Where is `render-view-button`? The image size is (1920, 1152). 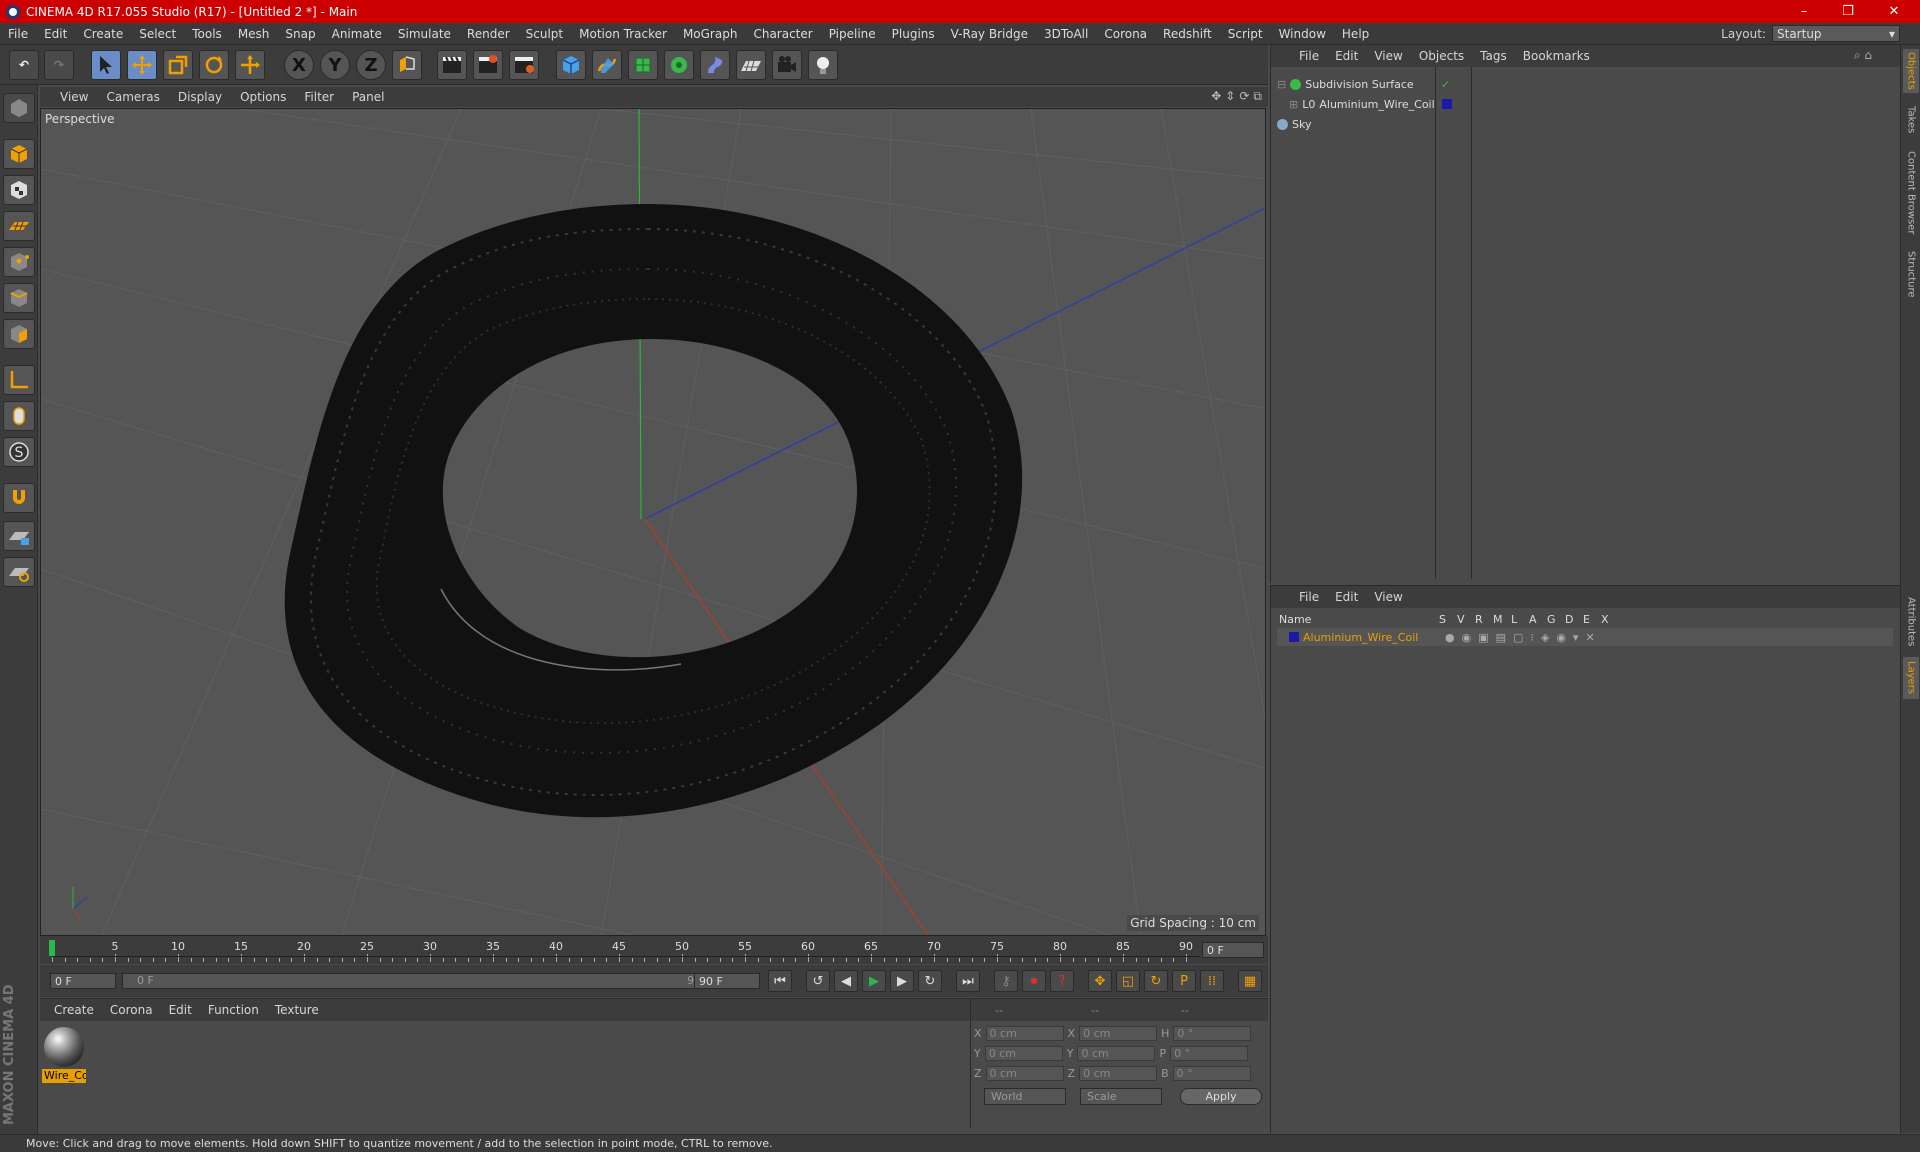 render-view-button is located at coordinates (452, 65).